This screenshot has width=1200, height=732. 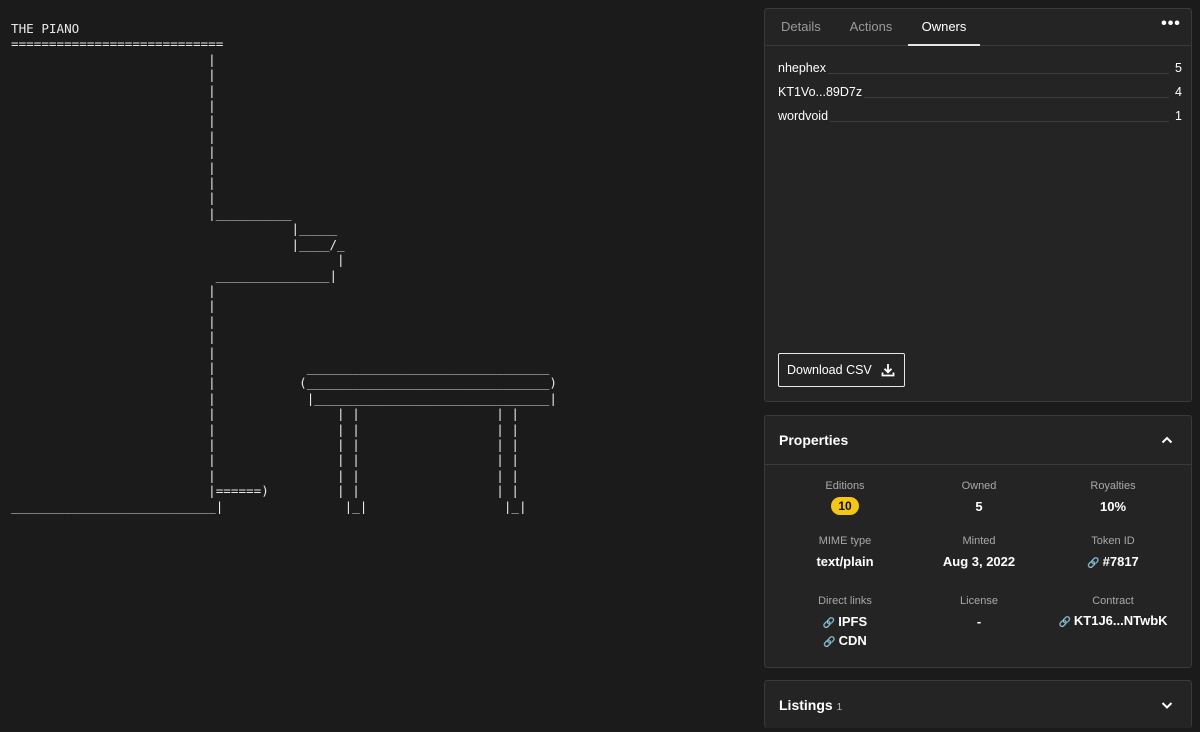 I want to click on mime-value: text/plain, so click(x=845, y=561).